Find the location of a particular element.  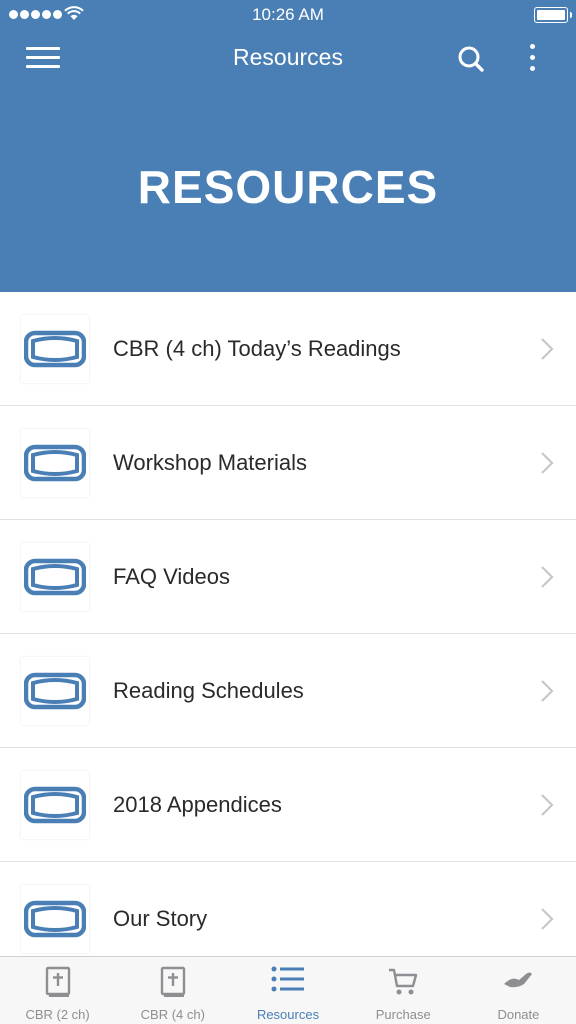

list-item: Workshop Materials is located at coordinates (288, 463).